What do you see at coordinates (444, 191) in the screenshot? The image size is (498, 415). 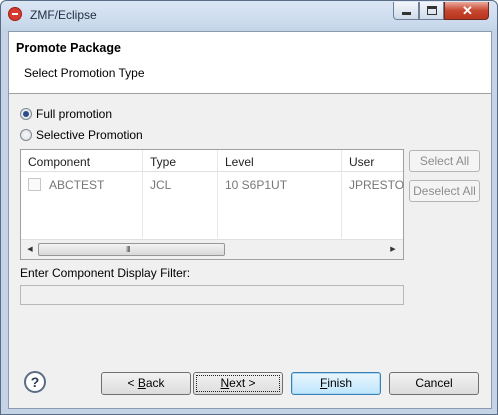 I see `deselect-all-button: Deselect All` at bounding box center [444, 191].